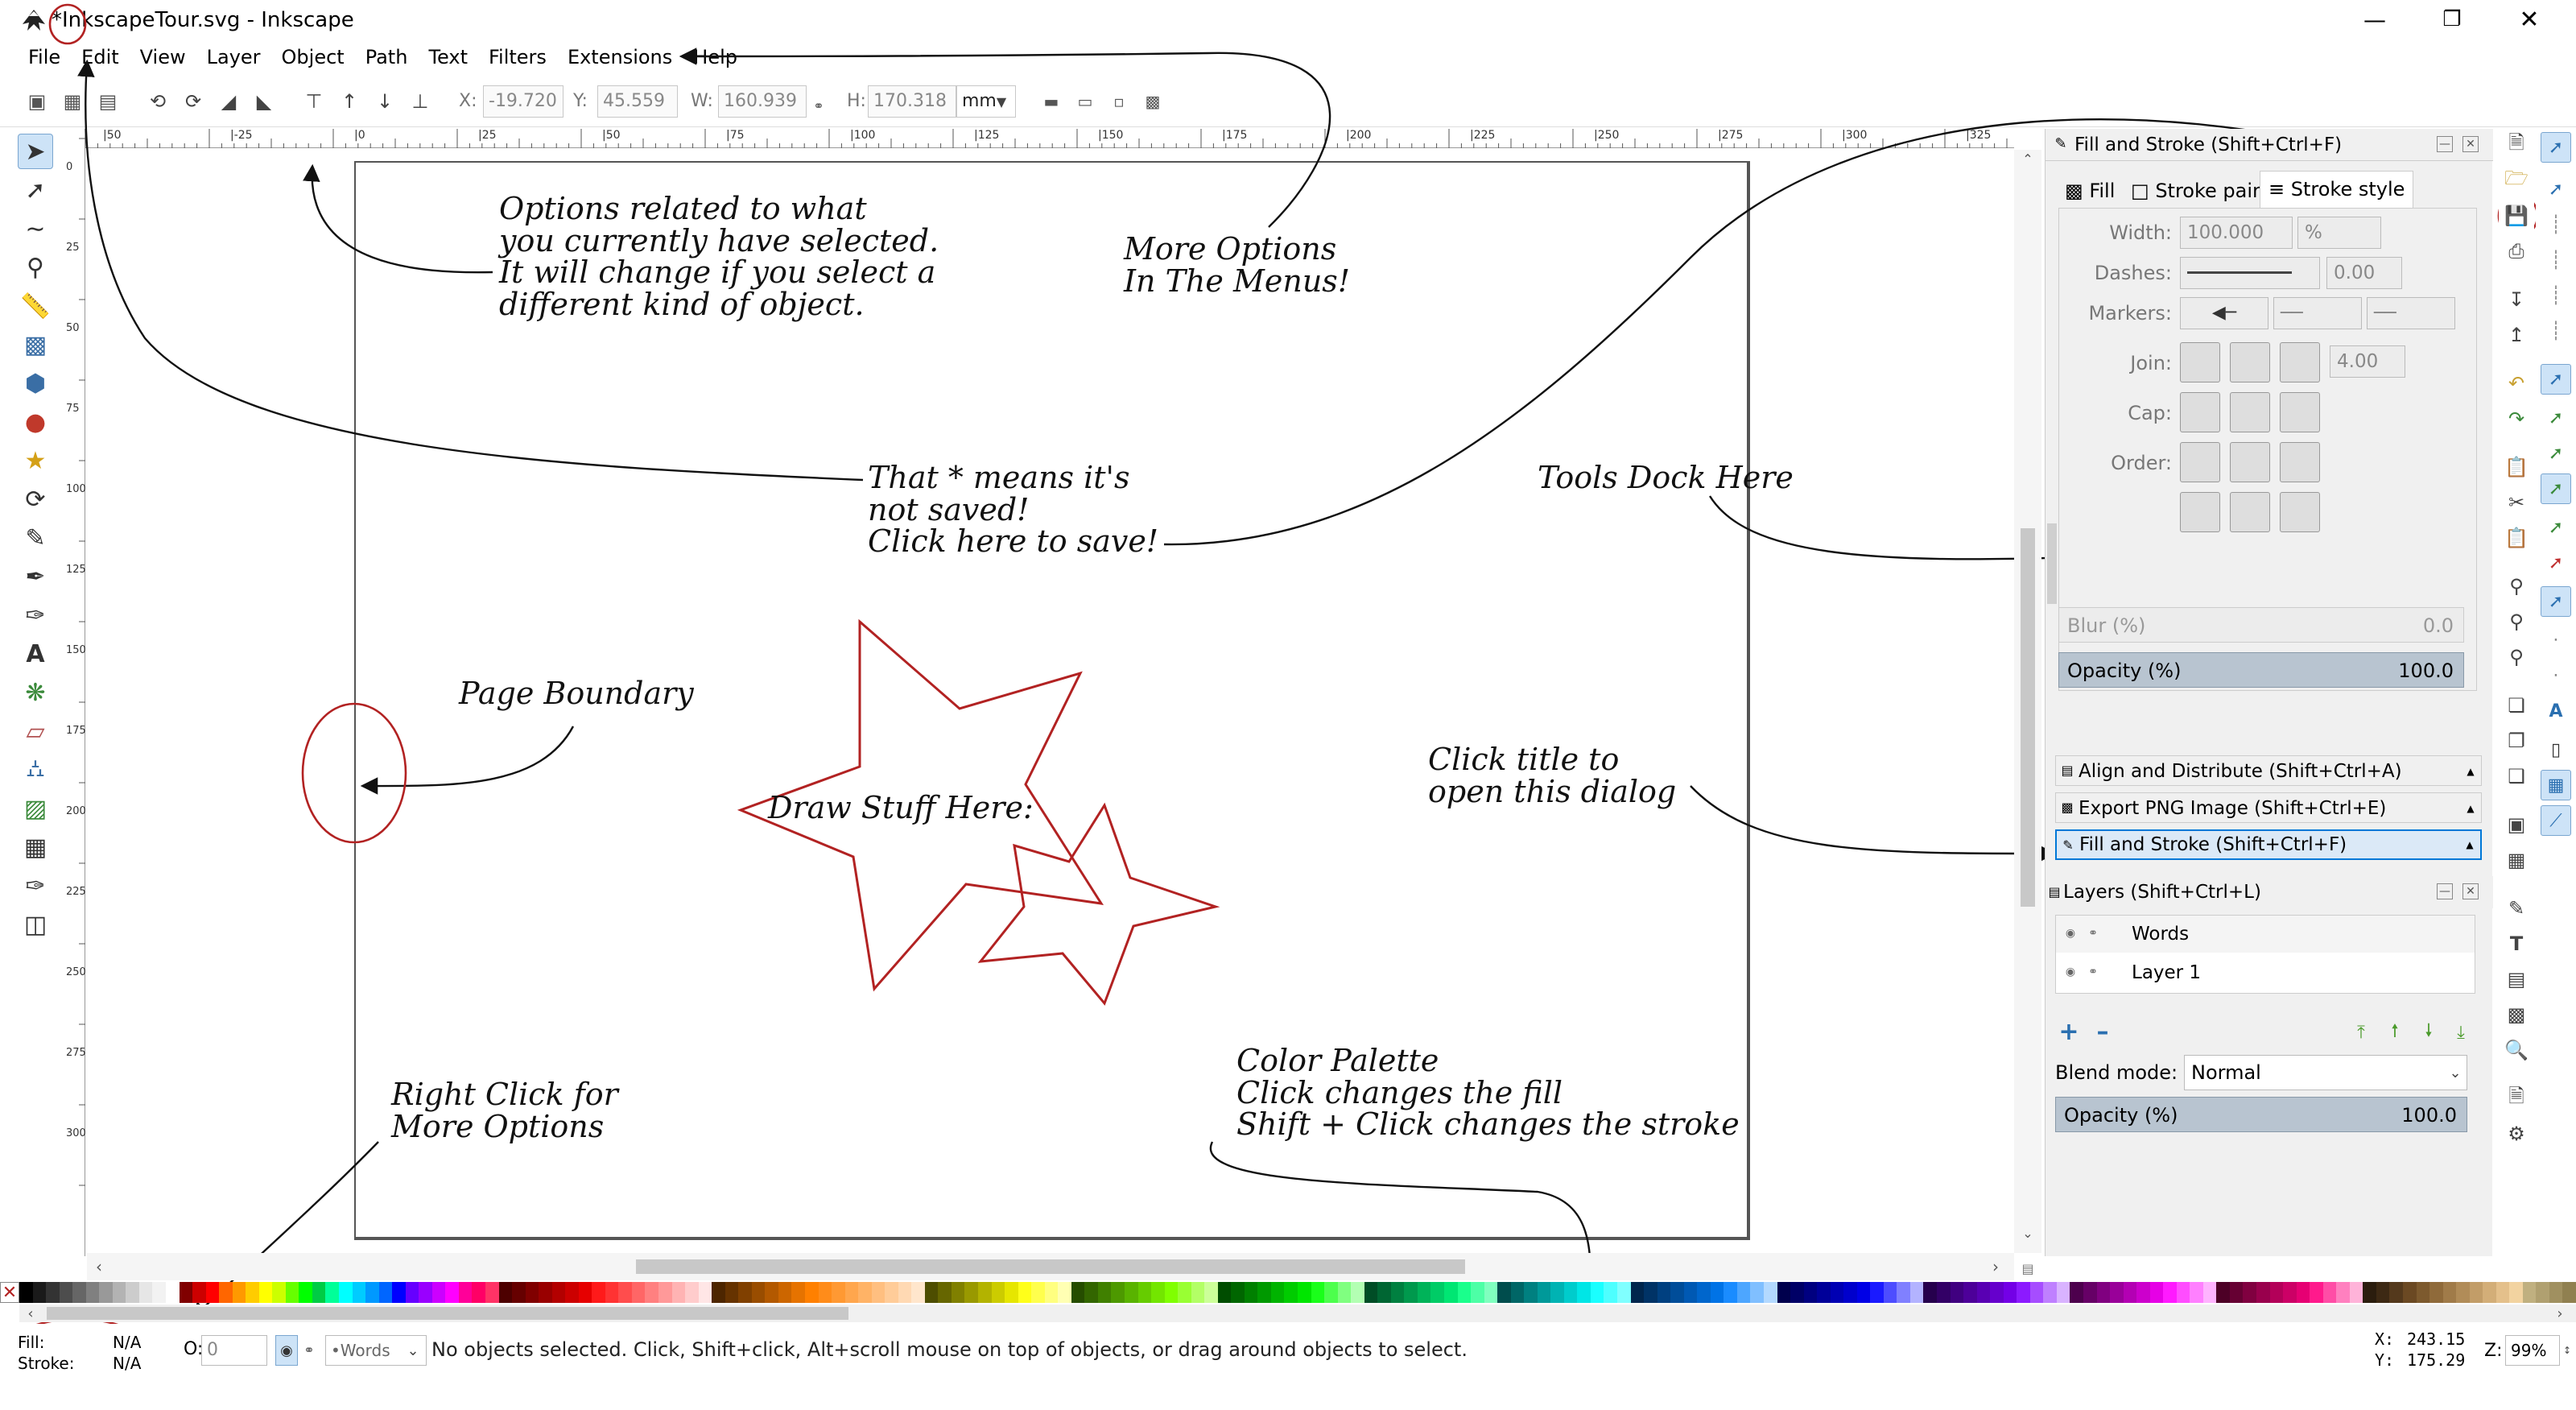  Describe the element at coordinates (2556, 676) in the screenshot. I see `snap-rotation-center-icon: ⋅` at that location.